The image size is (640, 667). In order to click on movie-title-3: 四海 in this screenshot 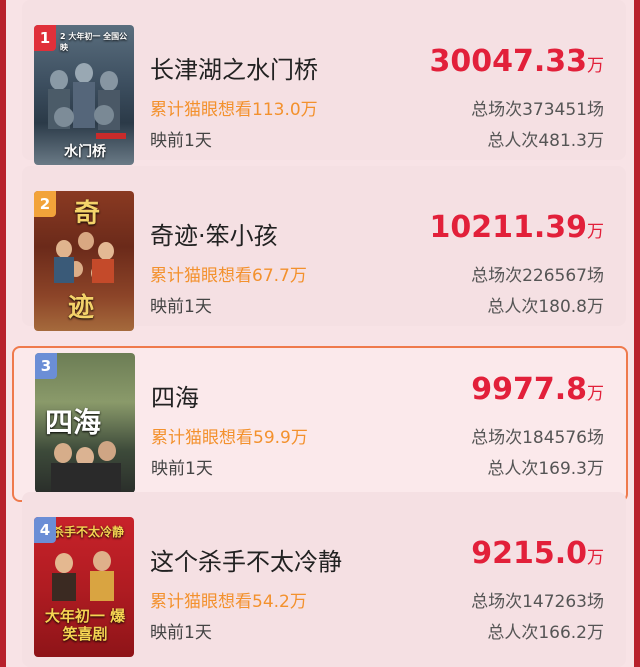, I will do `click(175, 395)`.